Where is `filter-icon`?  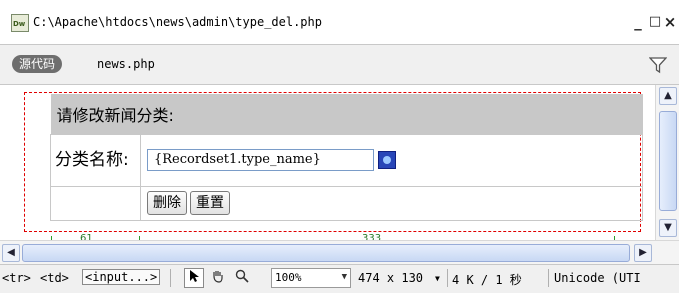 filter-icon is located at coordinates (658, 65).